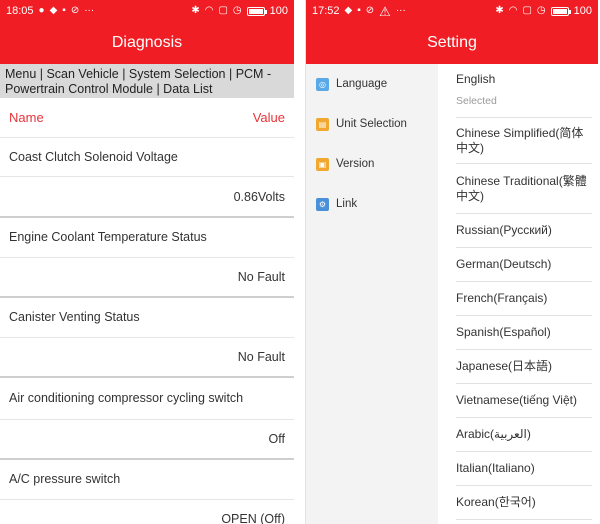 The image size is (600, 524). I want to click on language-option: Russian(Русский), so click(524, 231).